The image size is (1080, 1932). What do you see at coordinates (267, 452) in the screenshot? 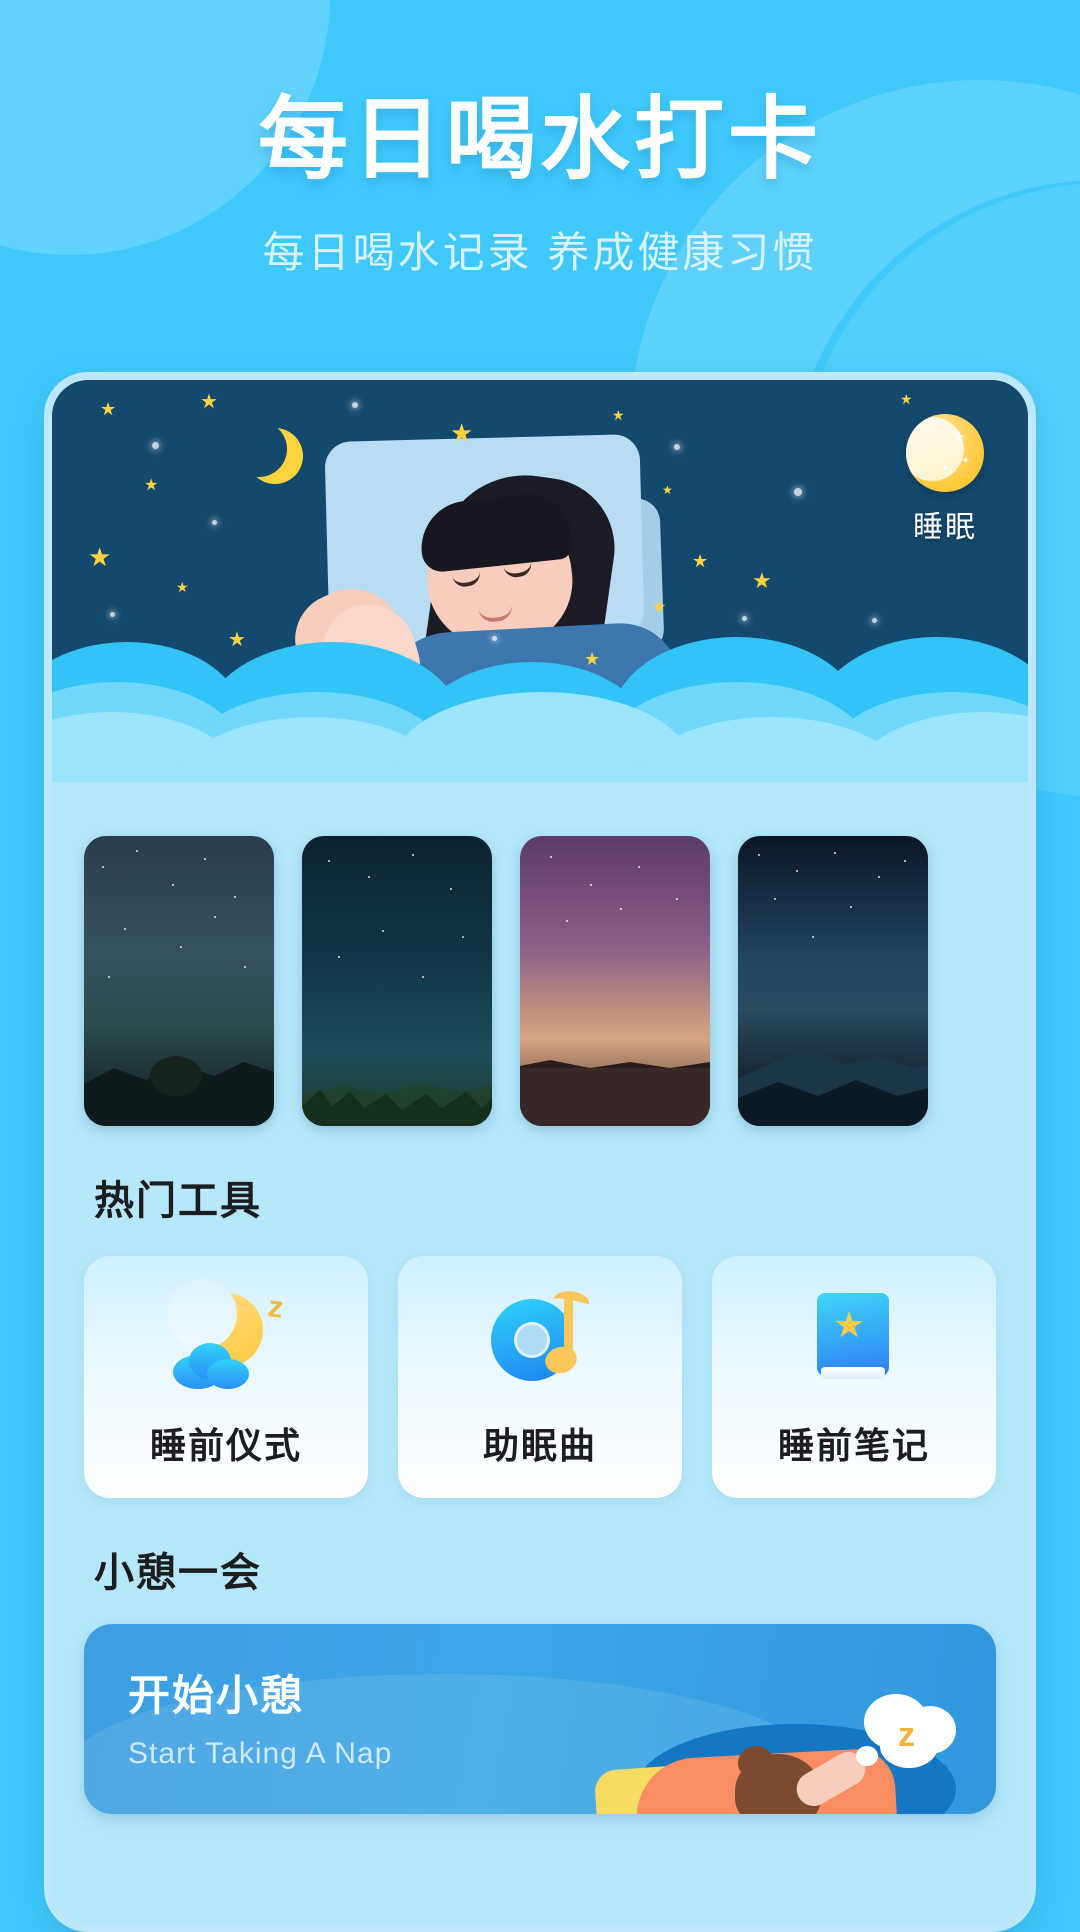
I see `crescent-moon-decoration-icon` at bounding box center [267, 452].